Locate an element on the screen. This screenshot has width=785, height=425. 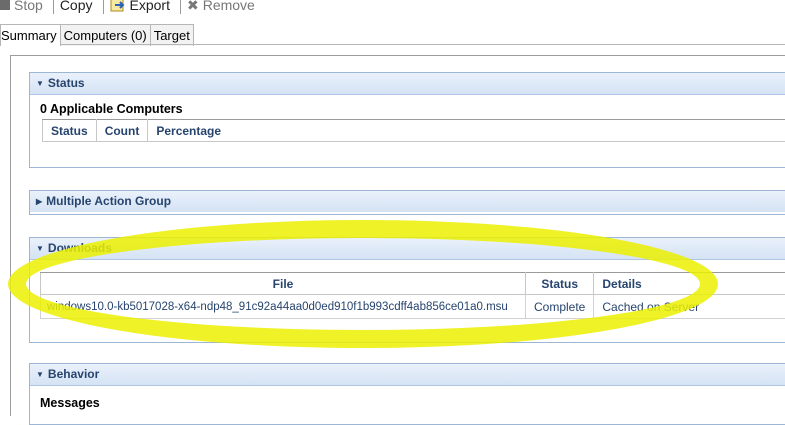
status-table: Status Count Percentage is located at coordinates (413, 130).